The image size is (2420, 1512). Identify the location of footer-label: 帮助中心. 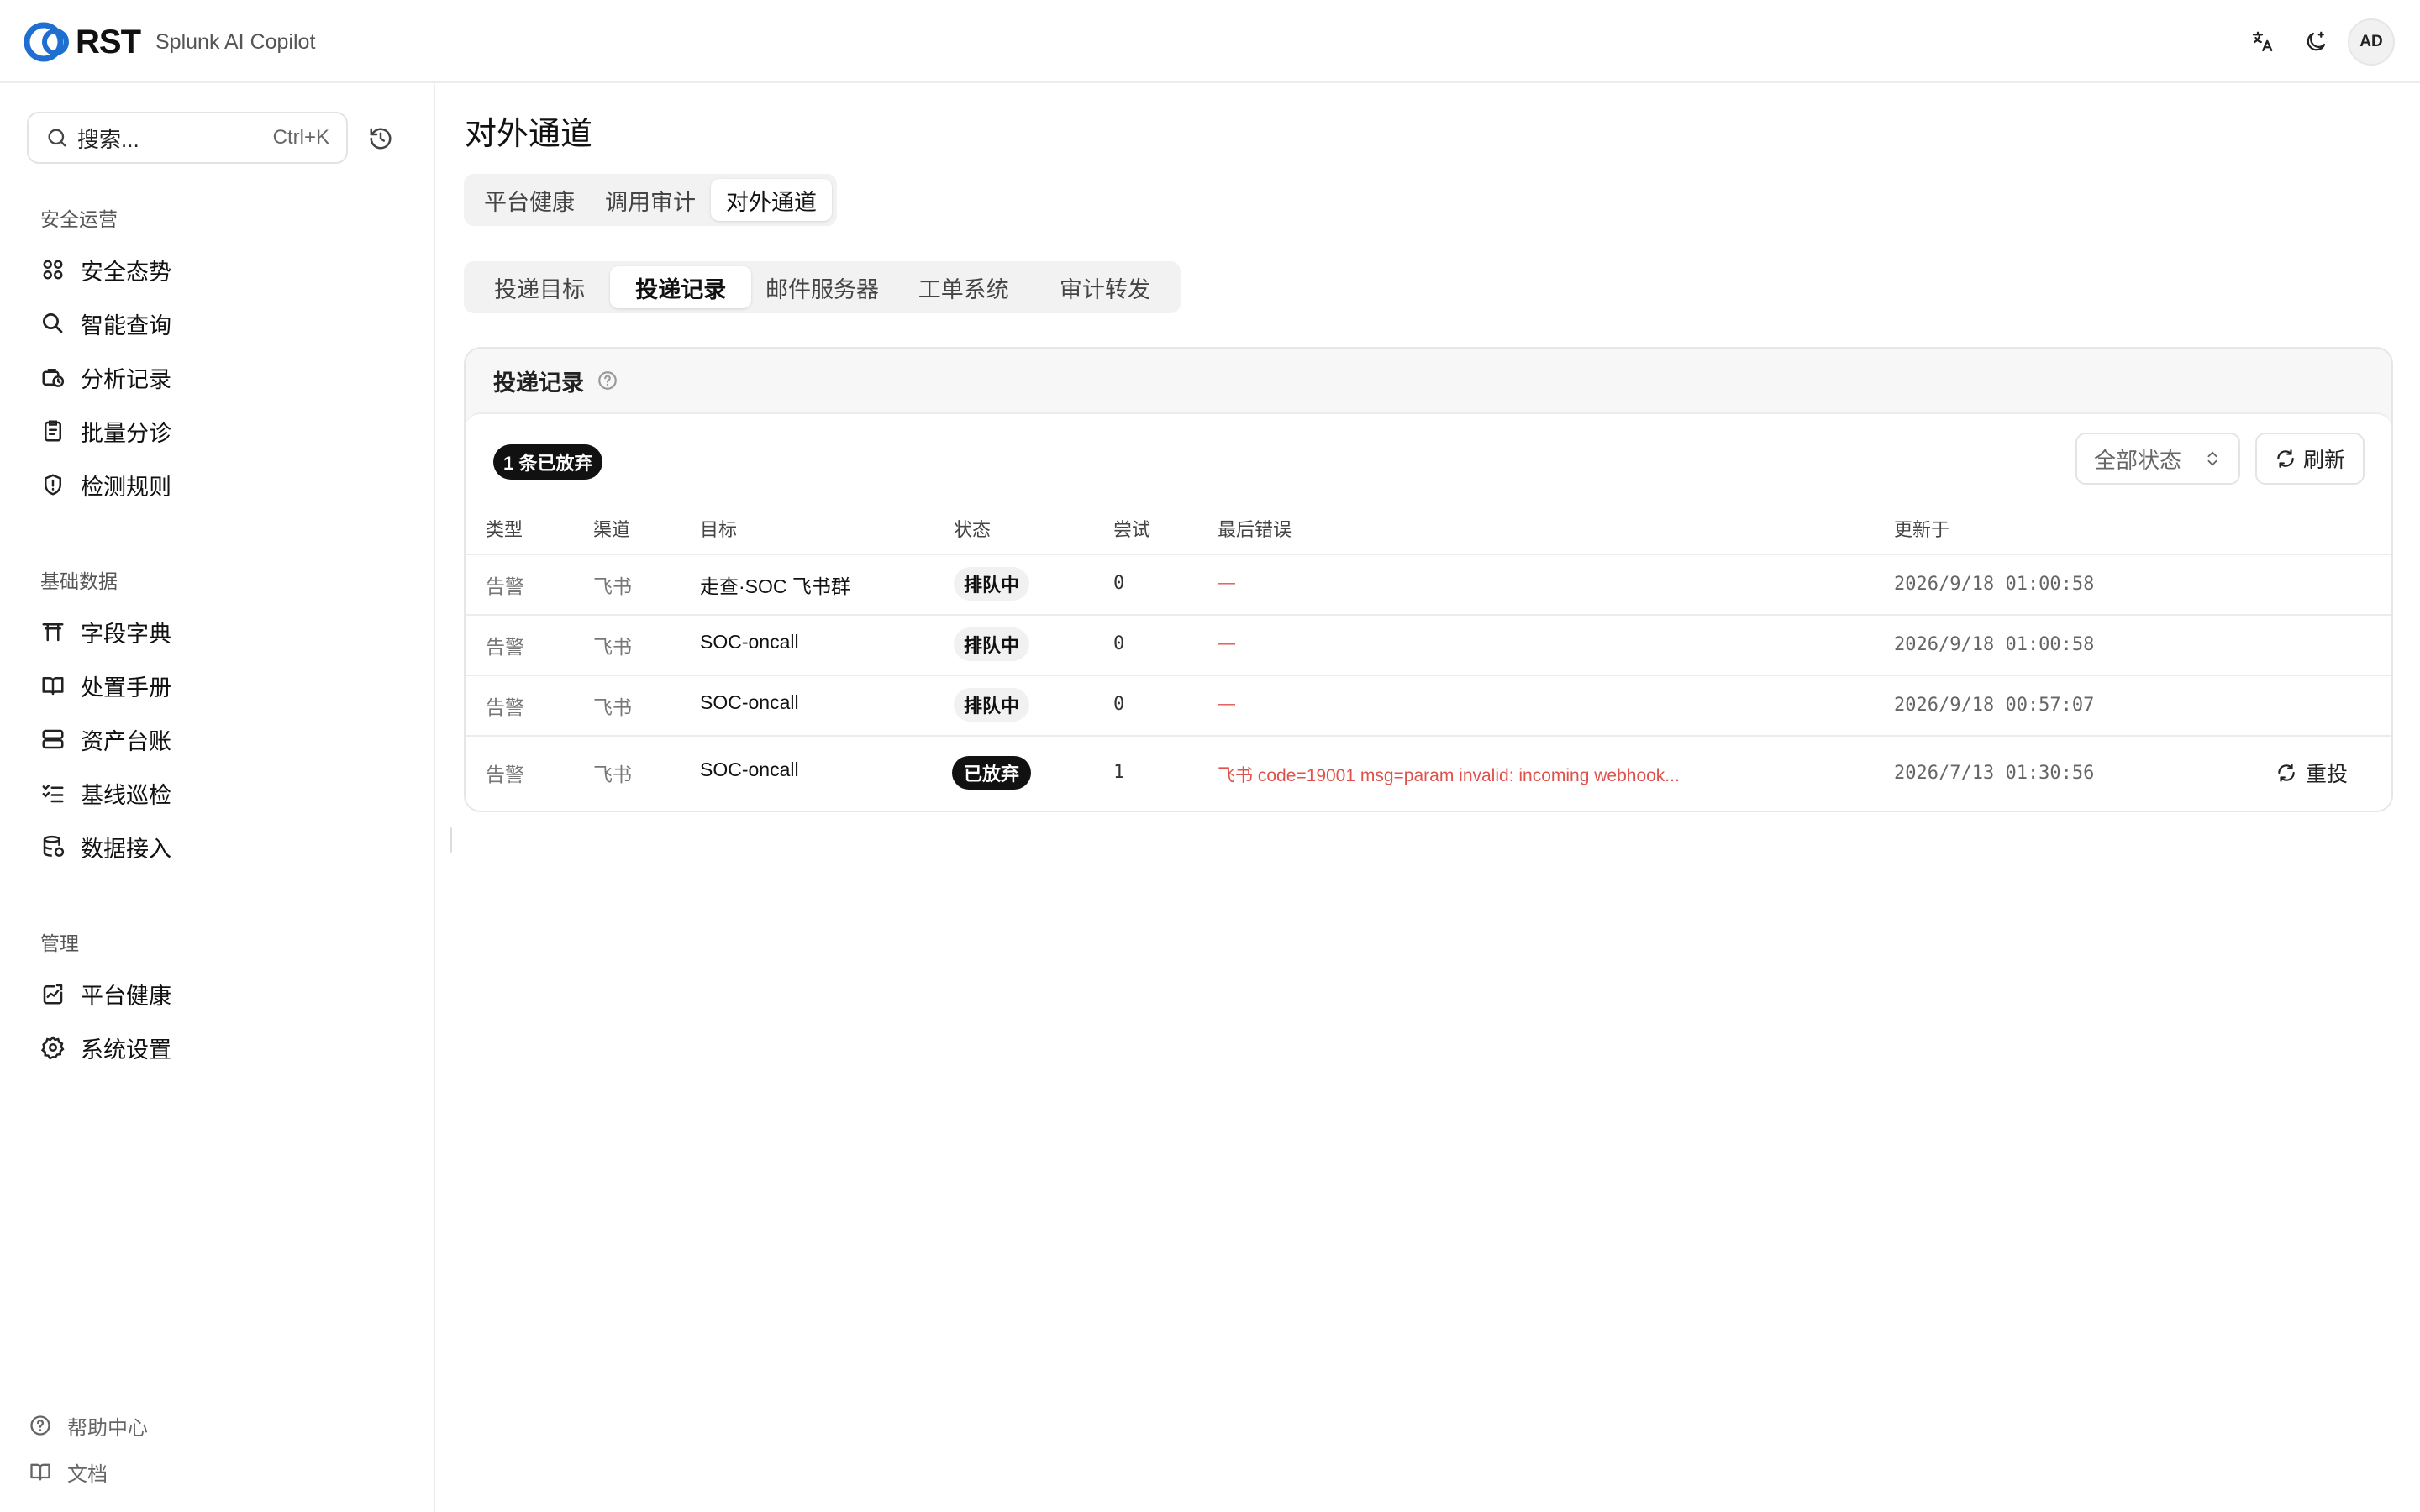
(107, 1428).